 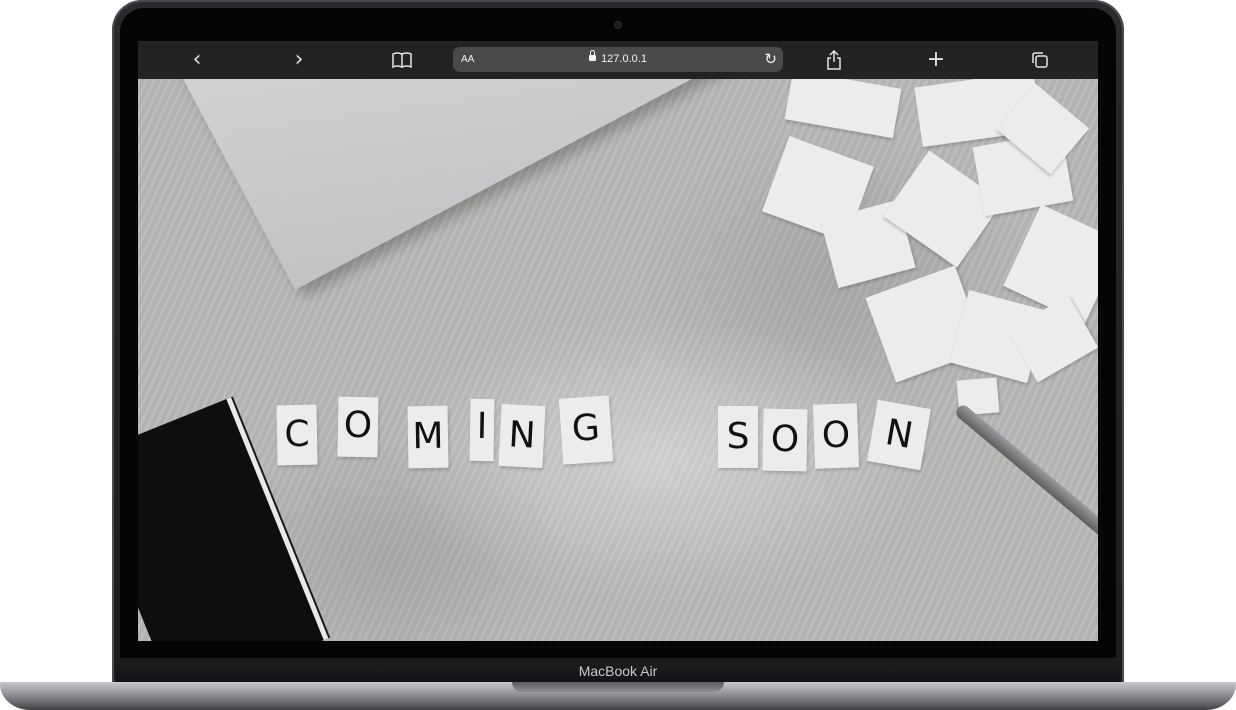 I want to click on open-book-icon, so click(x=402, y=60).